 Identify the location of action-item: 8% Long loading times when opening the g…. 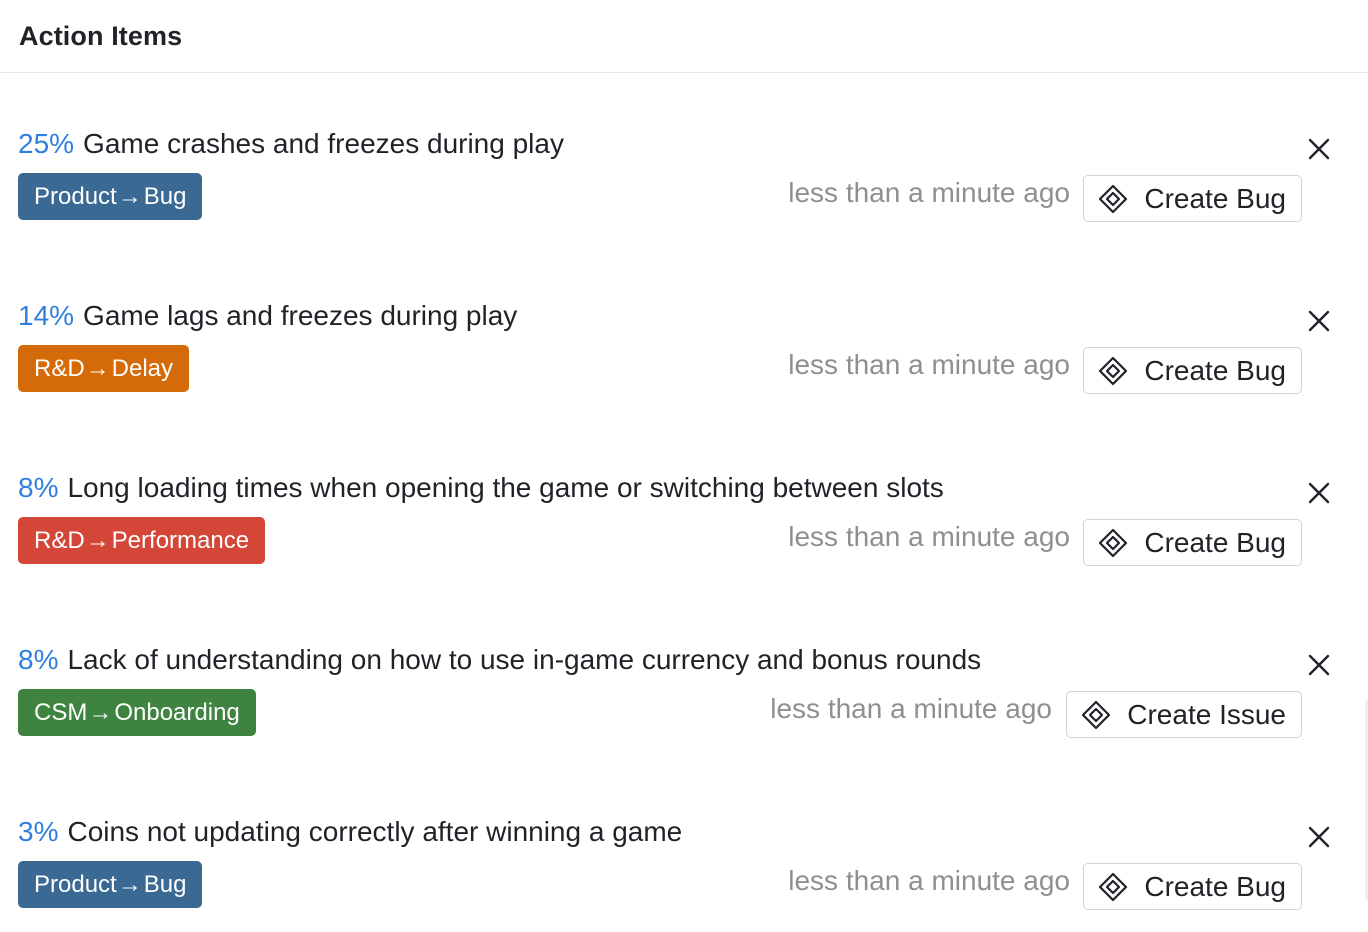
(693, 520).